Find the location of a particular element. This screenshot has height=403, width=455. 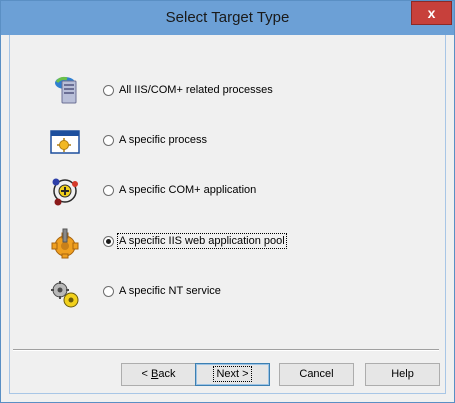

process-window-icon is located at coordinates (65, 142).